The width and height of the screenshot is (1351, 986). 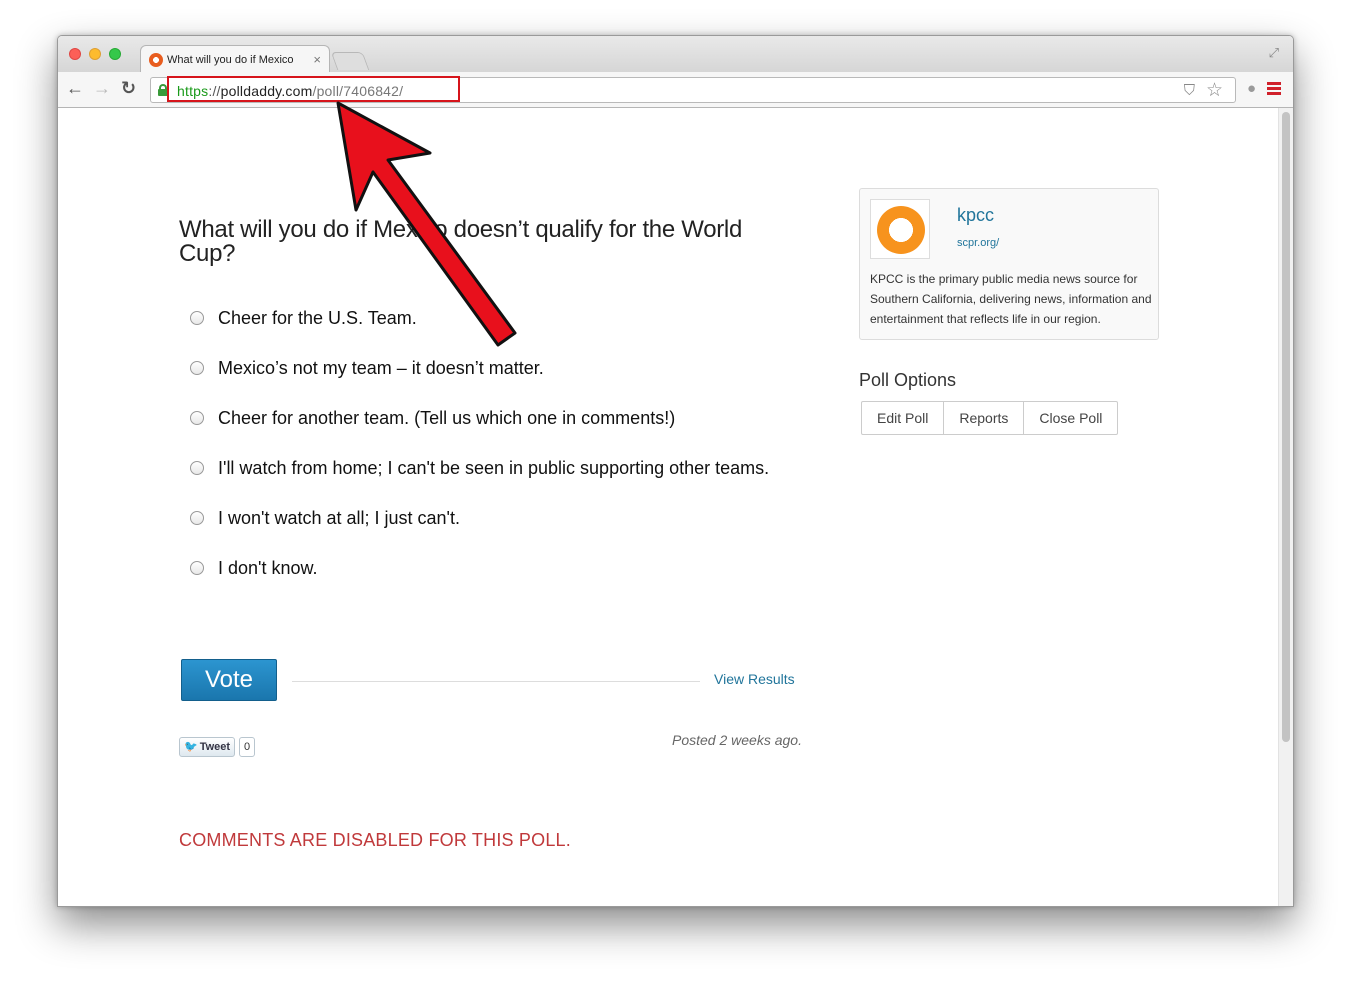 What do you see at coordinates (247, 747) in the screenshot?
I see `tweet-count: 0` at bounding box center [247, 747].